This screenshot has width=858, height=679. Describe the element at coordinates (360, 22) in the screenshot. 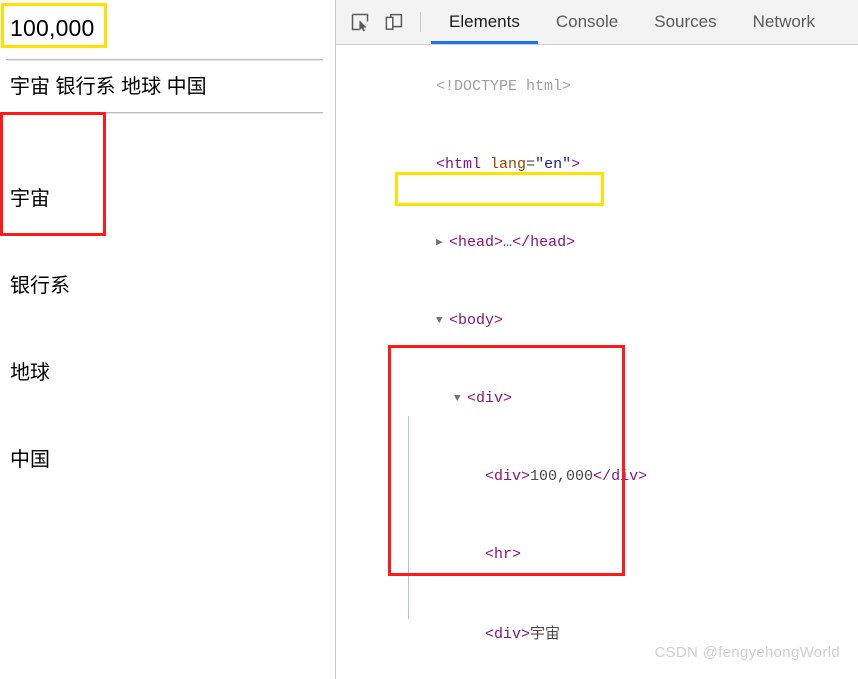

I see `inspect-cursor-icon` at that location.